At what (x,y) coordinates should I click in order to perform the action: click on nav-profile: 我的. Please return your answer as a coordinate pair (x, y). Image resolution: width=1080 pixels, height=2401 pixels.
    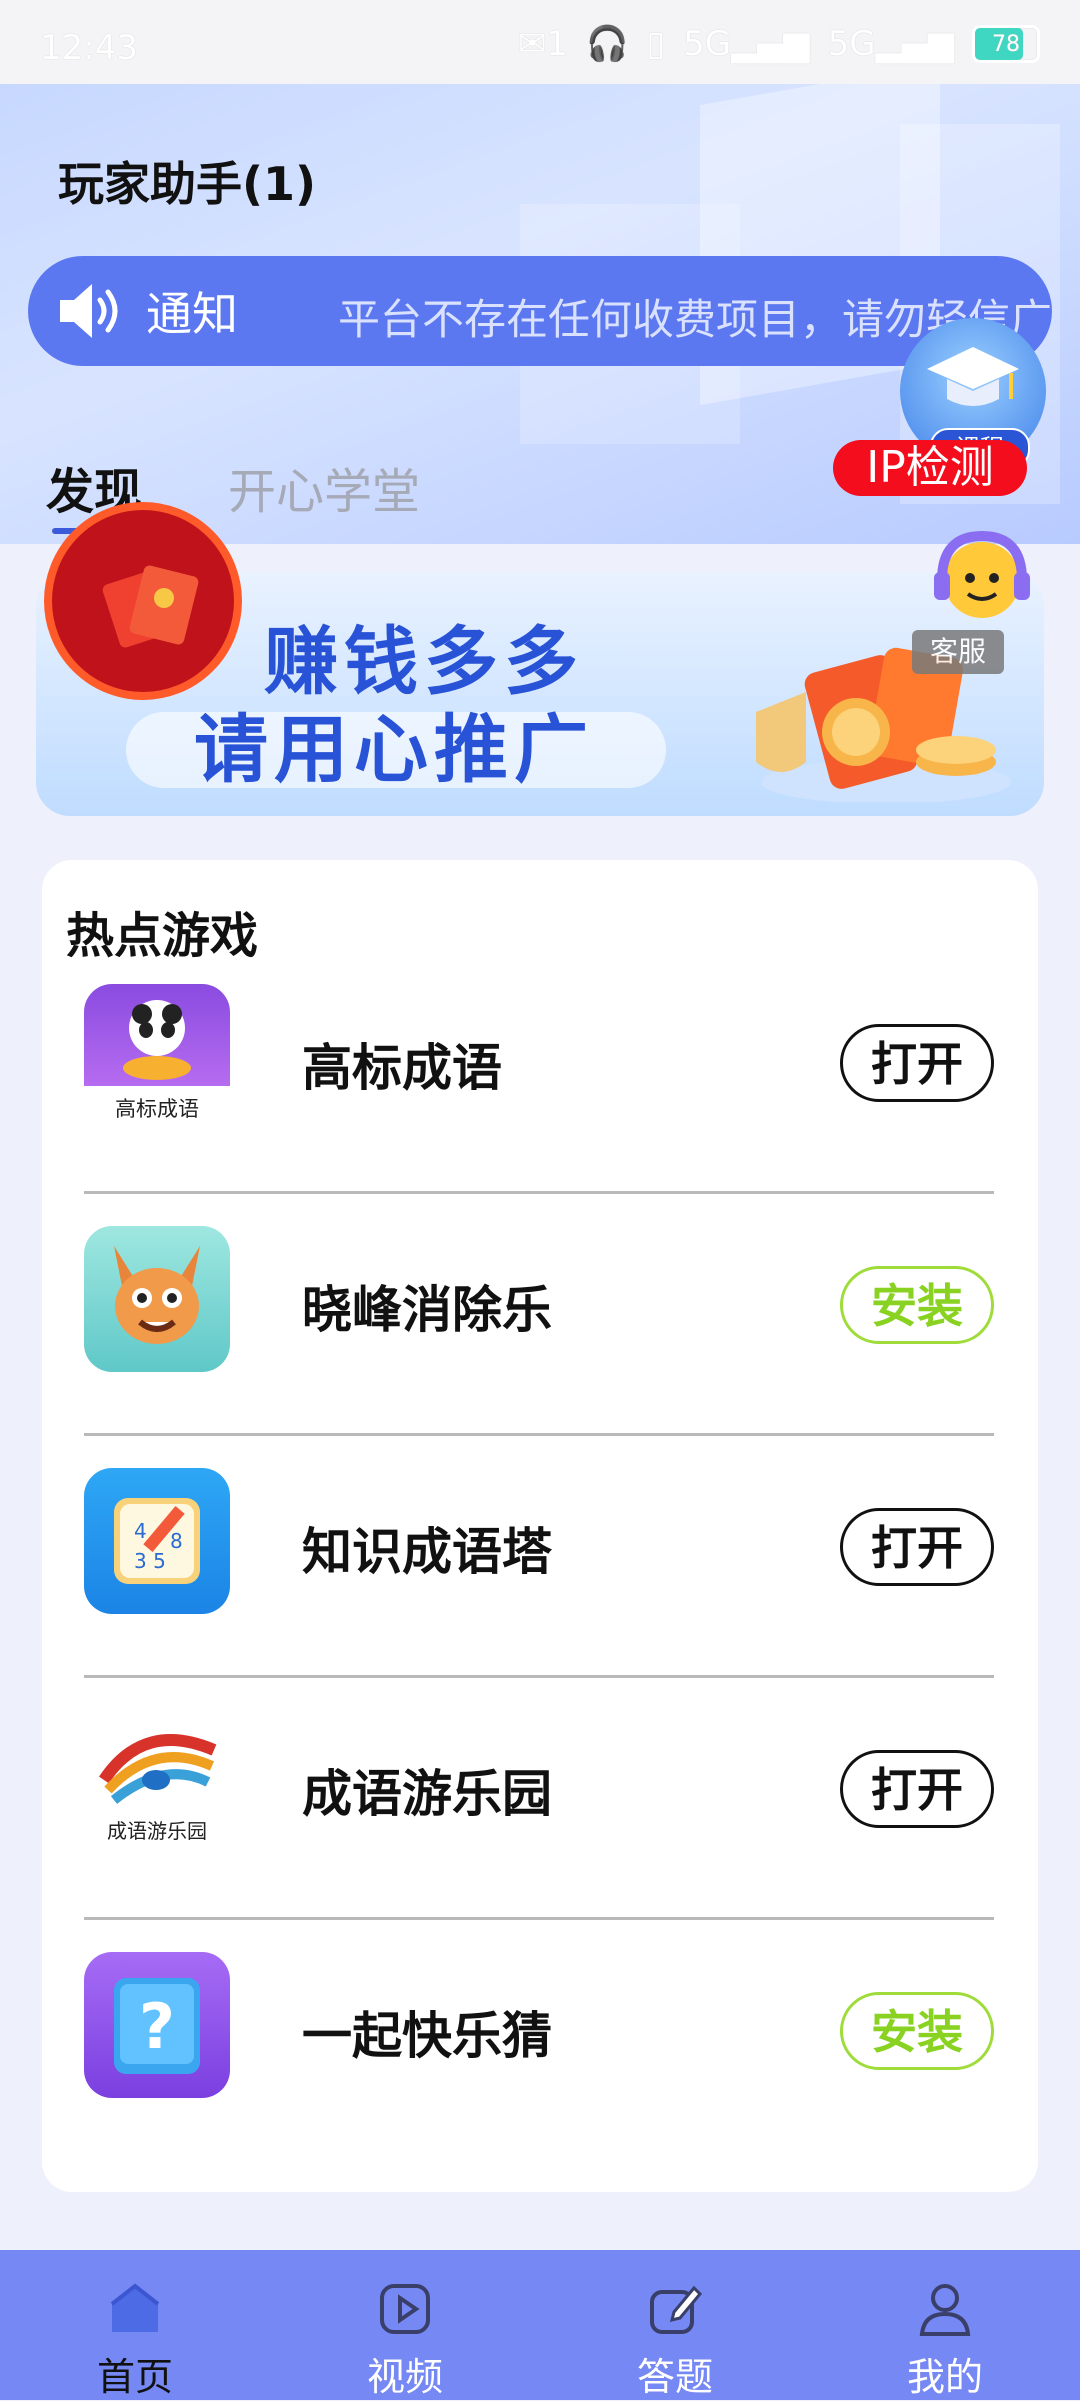
    Looking at the image, I should click on (945, 2325).